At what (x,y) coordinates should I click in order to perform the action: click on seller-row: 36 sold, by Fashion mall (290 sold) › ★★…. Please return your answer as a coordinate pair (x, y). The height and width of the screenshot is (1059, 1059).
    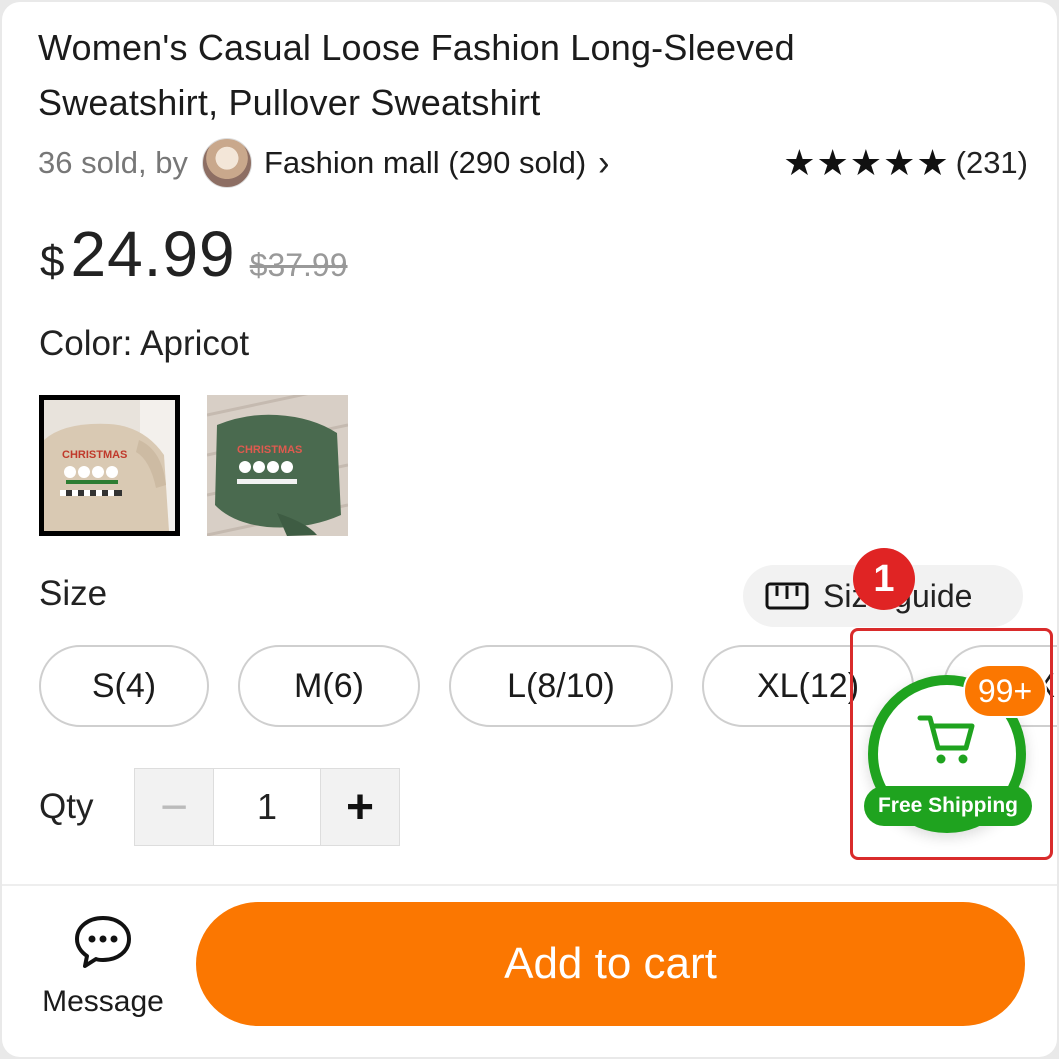
    Looking at the image, I should click on (533, 163).